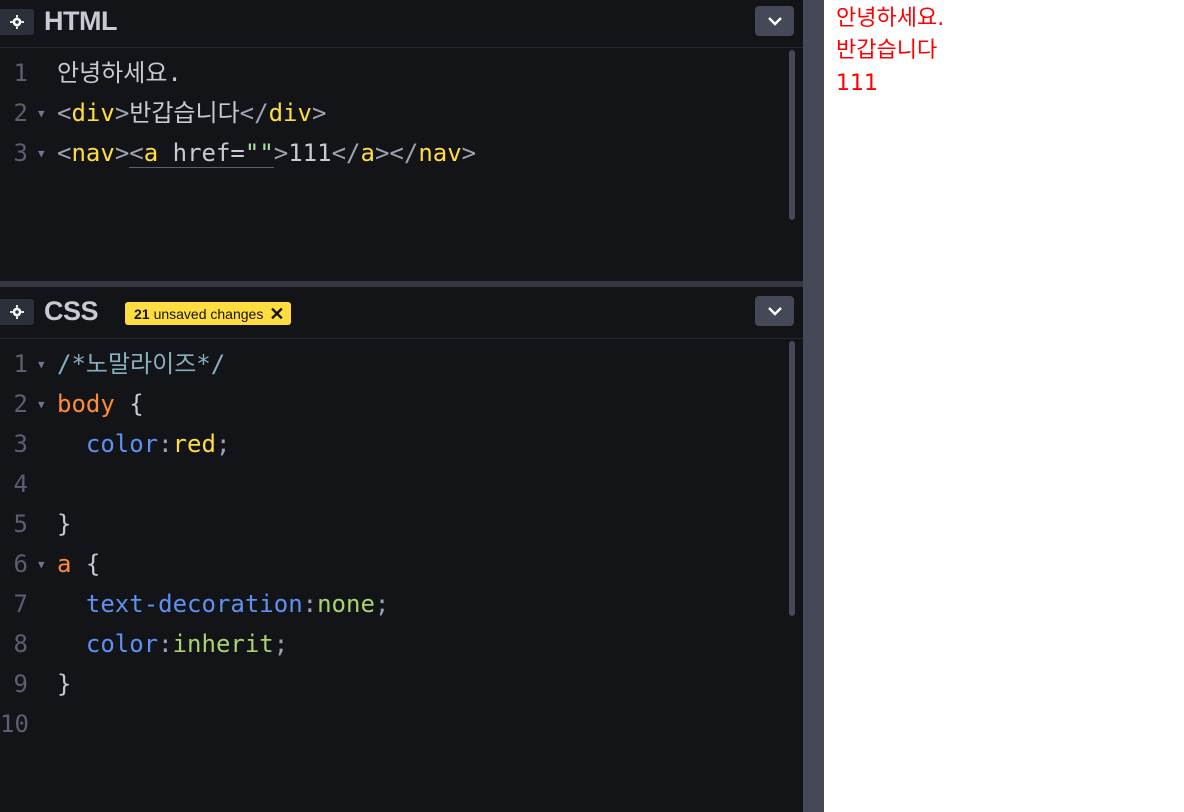 This screenshot has height=812, width=1184. I want to click on unsaved-changes-badge: 21 unsaved changes ✕, so click(208, 313).